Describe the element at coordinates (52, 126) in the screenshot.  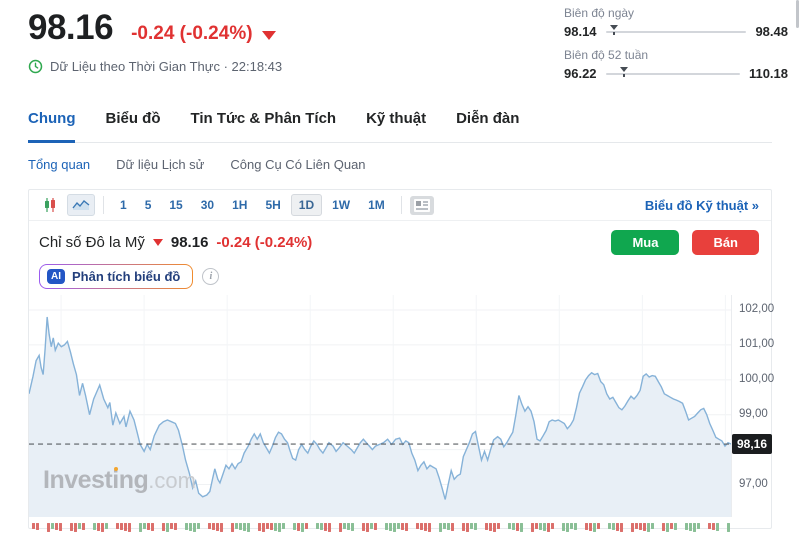
I see `tab-0: Chung` at that location.